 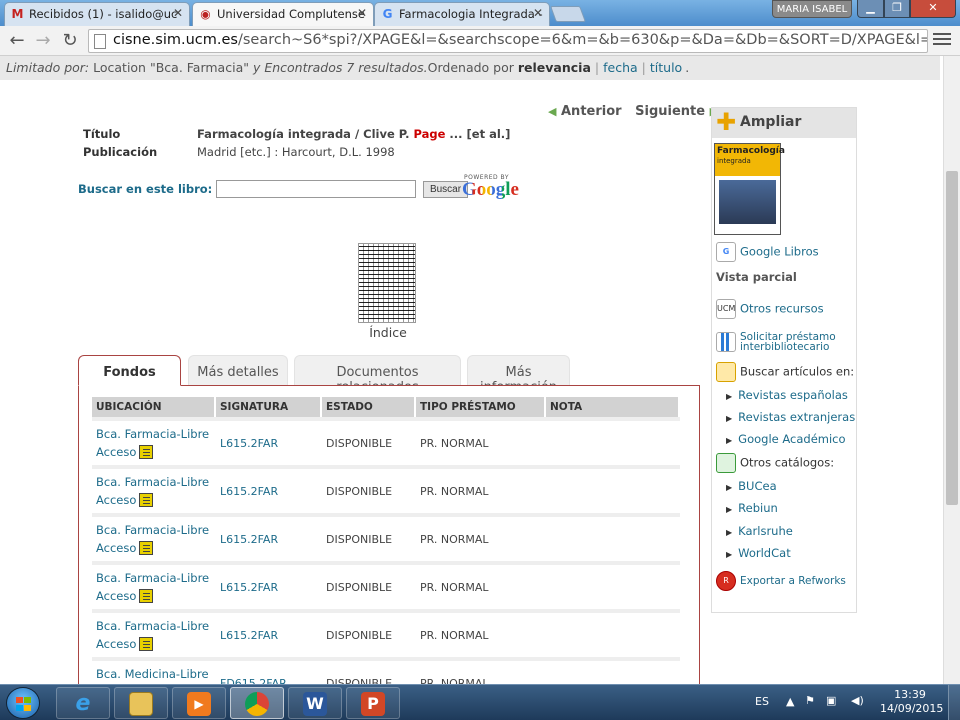 What do you see at coordinates (812, 9) in the screenshot?
I see `user-profile-badge: MARIA ISABEL` at bounding box center [812, 9].